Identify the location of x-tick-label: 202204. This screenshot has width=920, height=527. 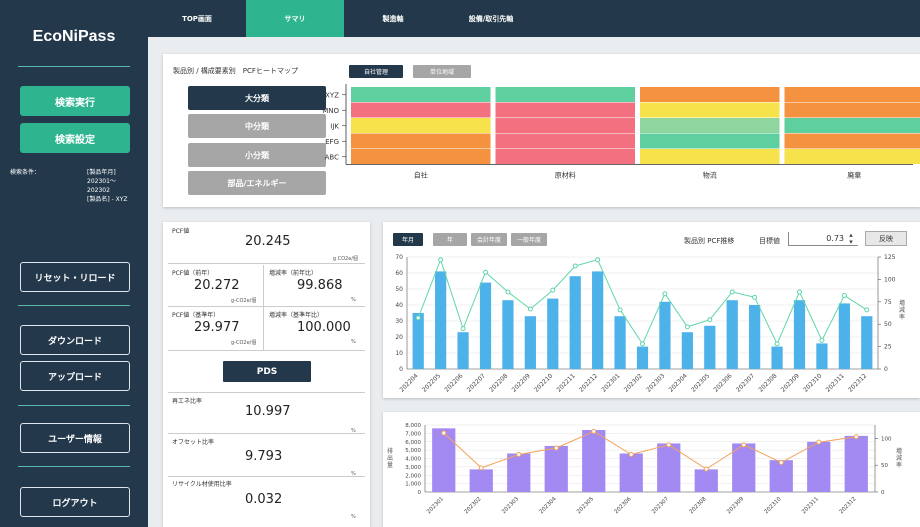
(408, 382).